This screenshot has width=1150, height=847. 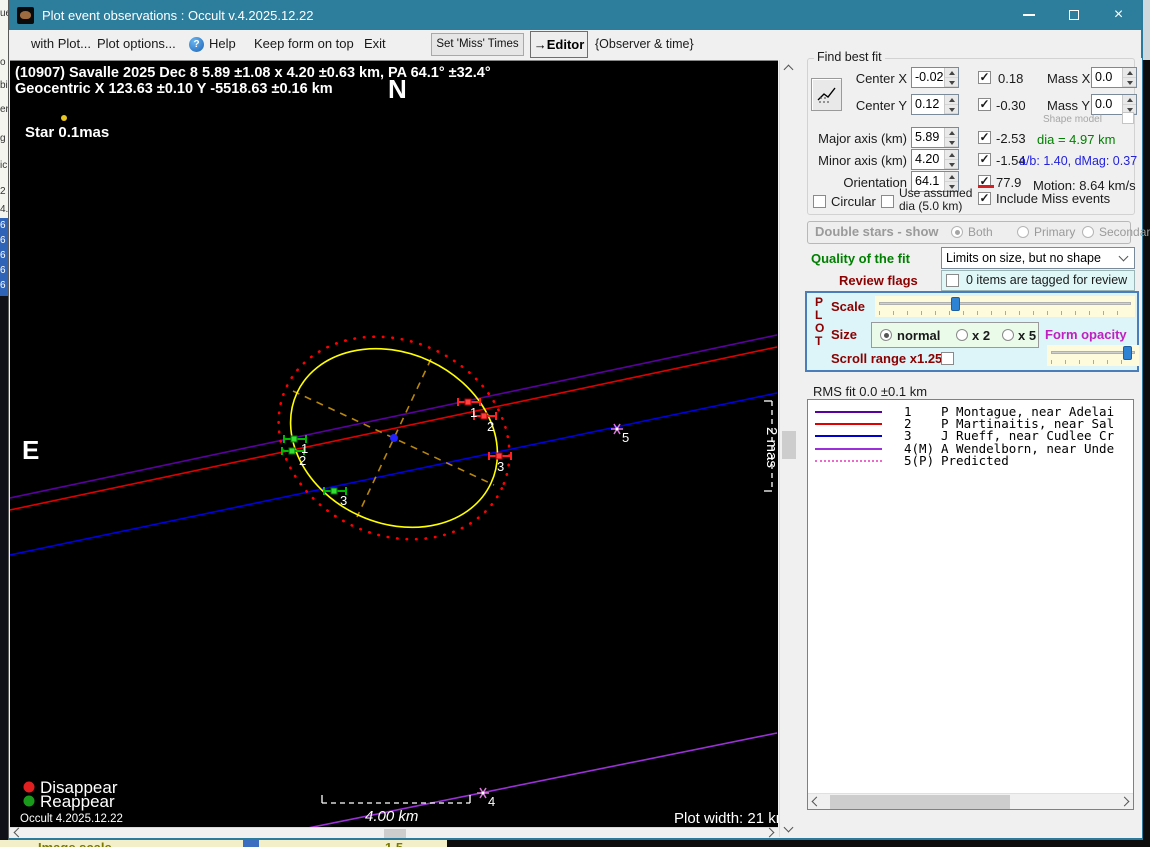 I want to click on reappear-legend-label: Reappear, so click(x=77, y=801).